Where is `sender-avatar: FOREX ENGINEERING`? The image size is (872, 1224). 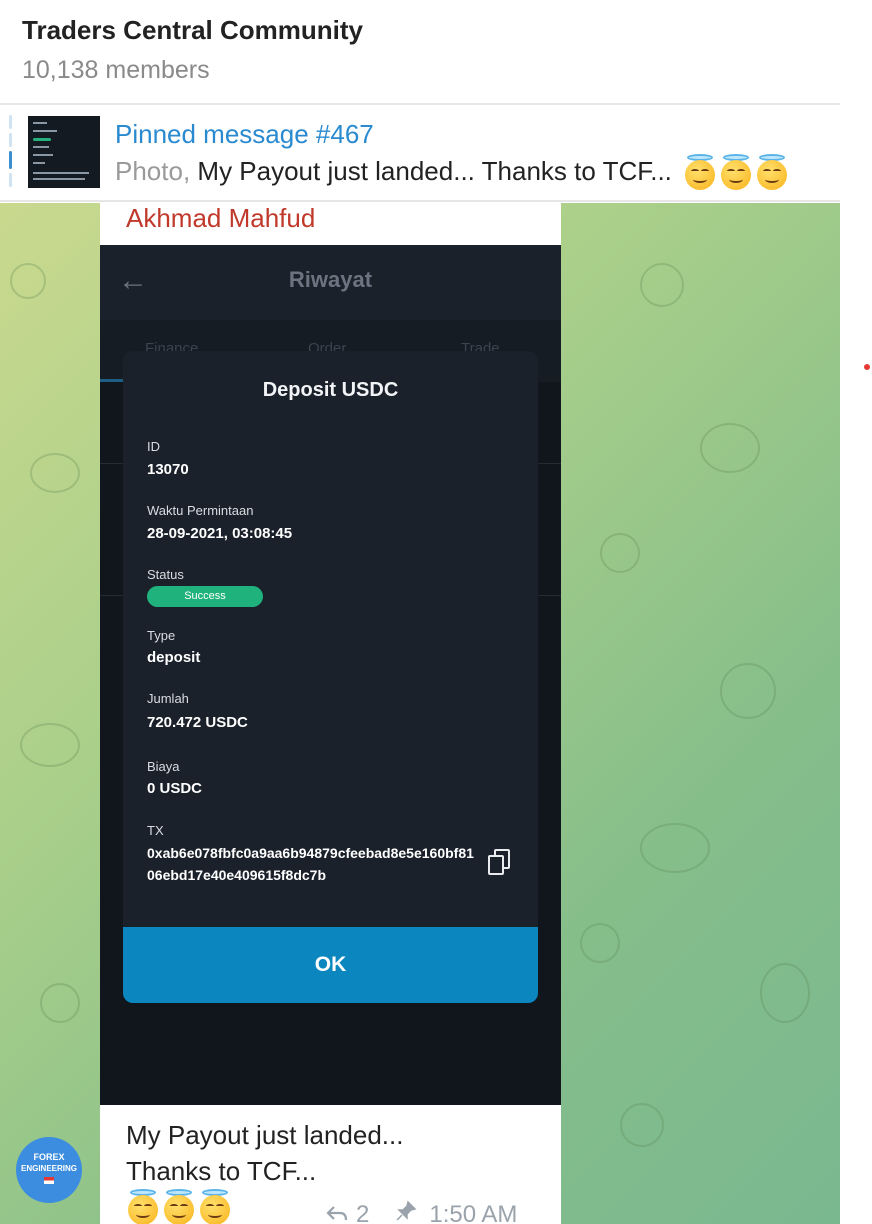 sender-avatar: FOREX ENGINEERING is located at coordinates (49, 1170).